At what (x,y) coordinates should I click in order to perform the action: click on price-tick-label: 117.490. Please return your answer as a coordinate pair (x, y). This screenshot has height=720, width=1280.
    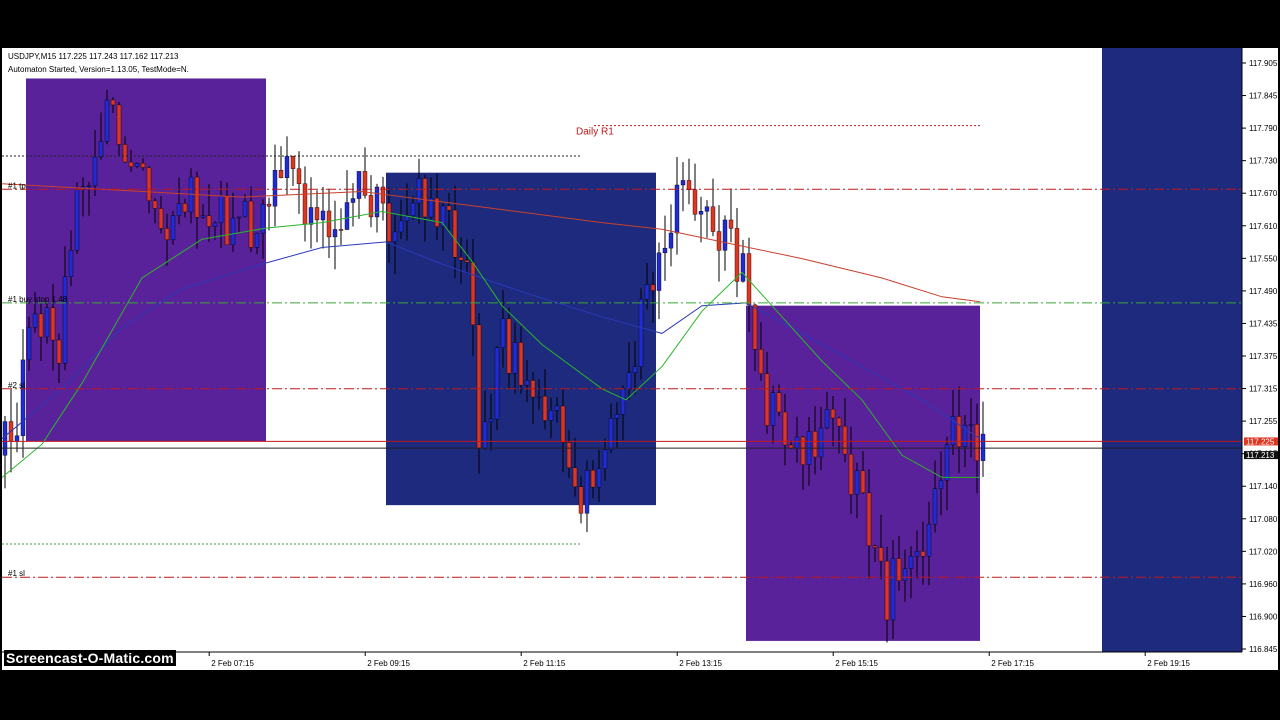
    Looking at the image, I should click on (1263, 291).